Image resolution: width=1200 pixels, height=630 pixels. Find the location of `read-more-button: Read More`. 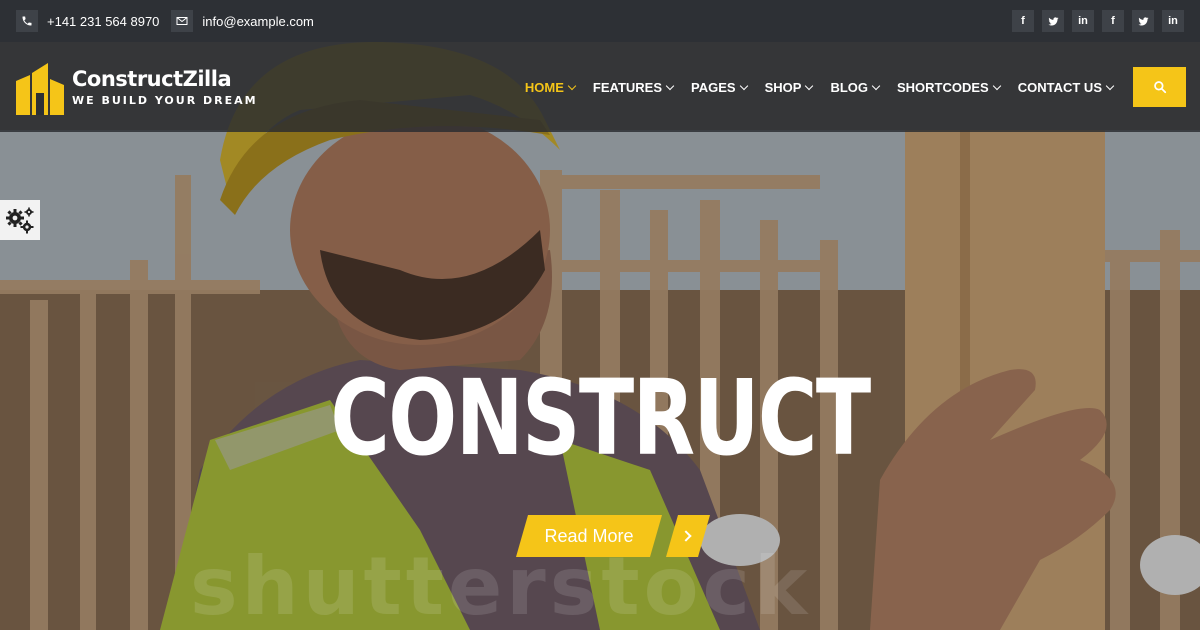

read-more-button: Read More is located at coordinates (605, 536).